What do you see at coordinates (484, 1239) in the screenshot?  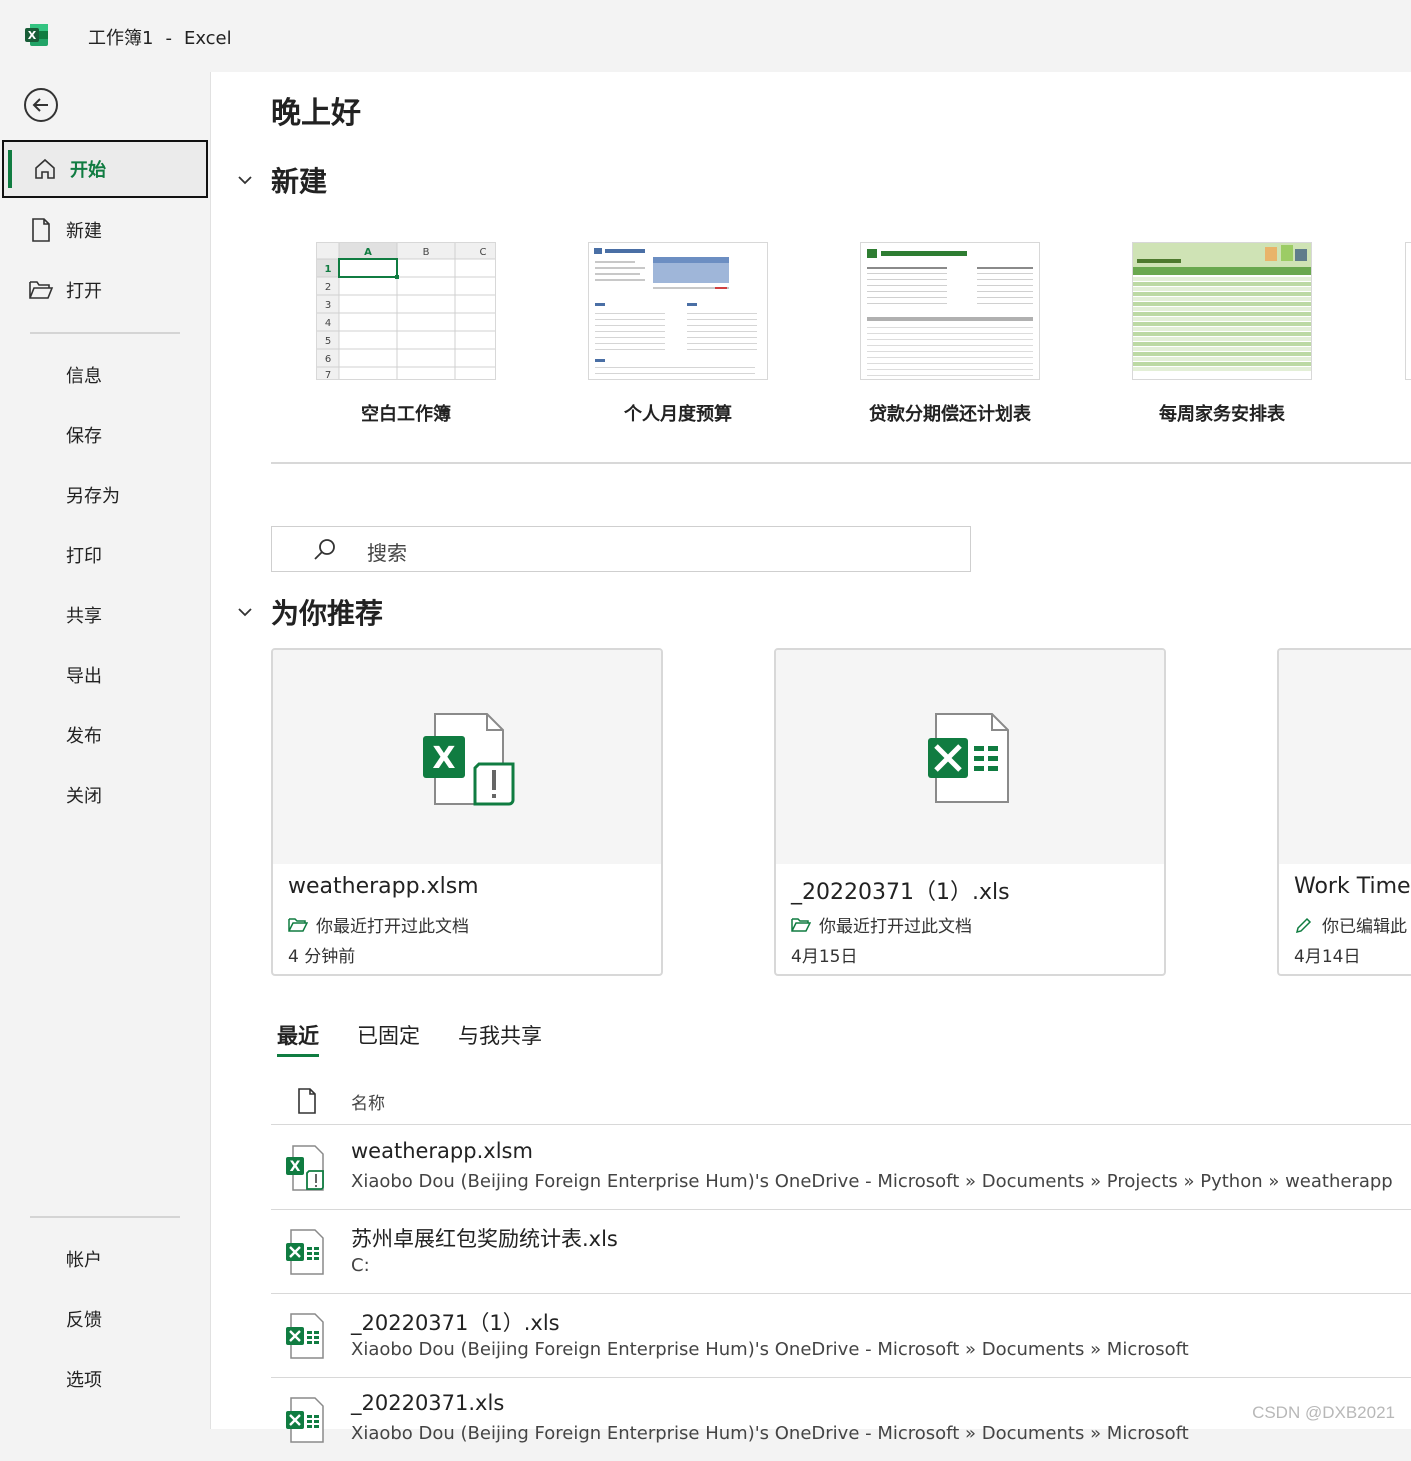 I see `file-name: 苏州卓展红包奖励统计表.xls` at bounding box center [484, 1239].